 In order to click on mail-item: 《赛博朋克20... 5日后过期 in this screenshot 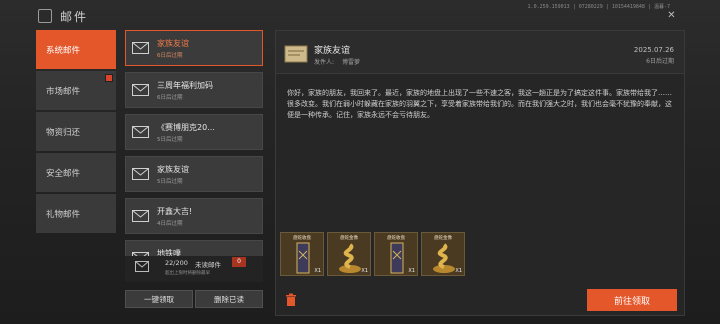, I will do `click(194, 132)`.